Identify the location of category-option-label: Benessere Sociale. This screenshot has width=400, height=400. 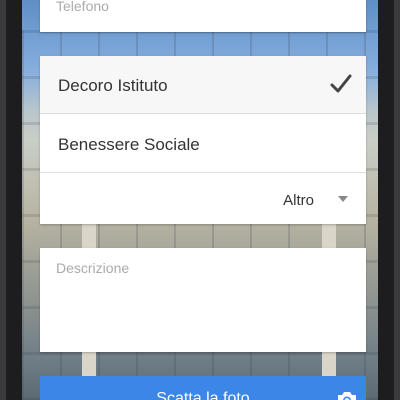
(129, 144).